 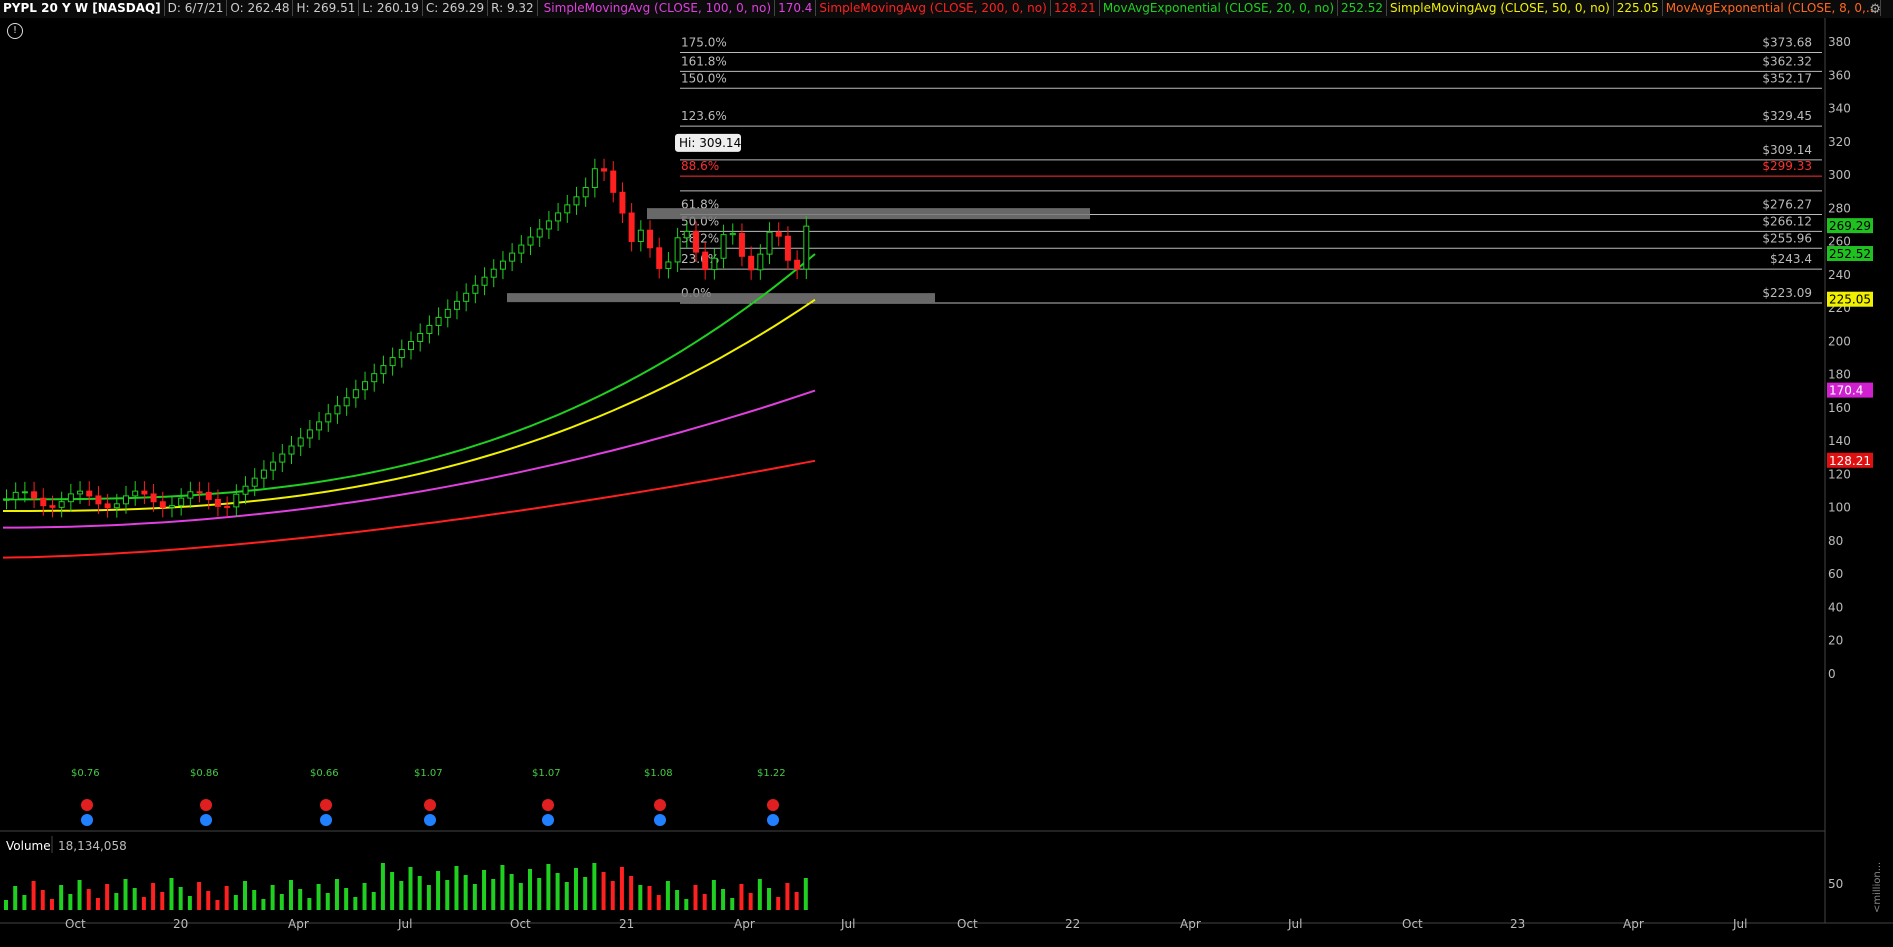 What do you see at coordinates (1850, 461) in the screenshot?
I see `price-tag: 128.21` at bounding box center [1850, 461].